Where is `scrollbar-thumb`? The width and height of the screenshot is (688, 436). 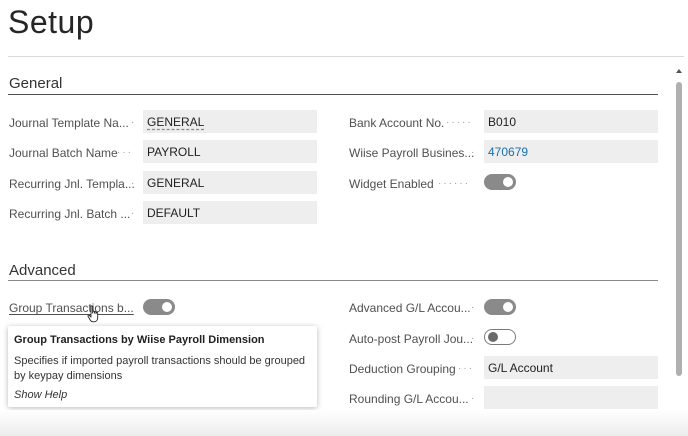
scrollbar-thumb is located at coordinates (679, 229).